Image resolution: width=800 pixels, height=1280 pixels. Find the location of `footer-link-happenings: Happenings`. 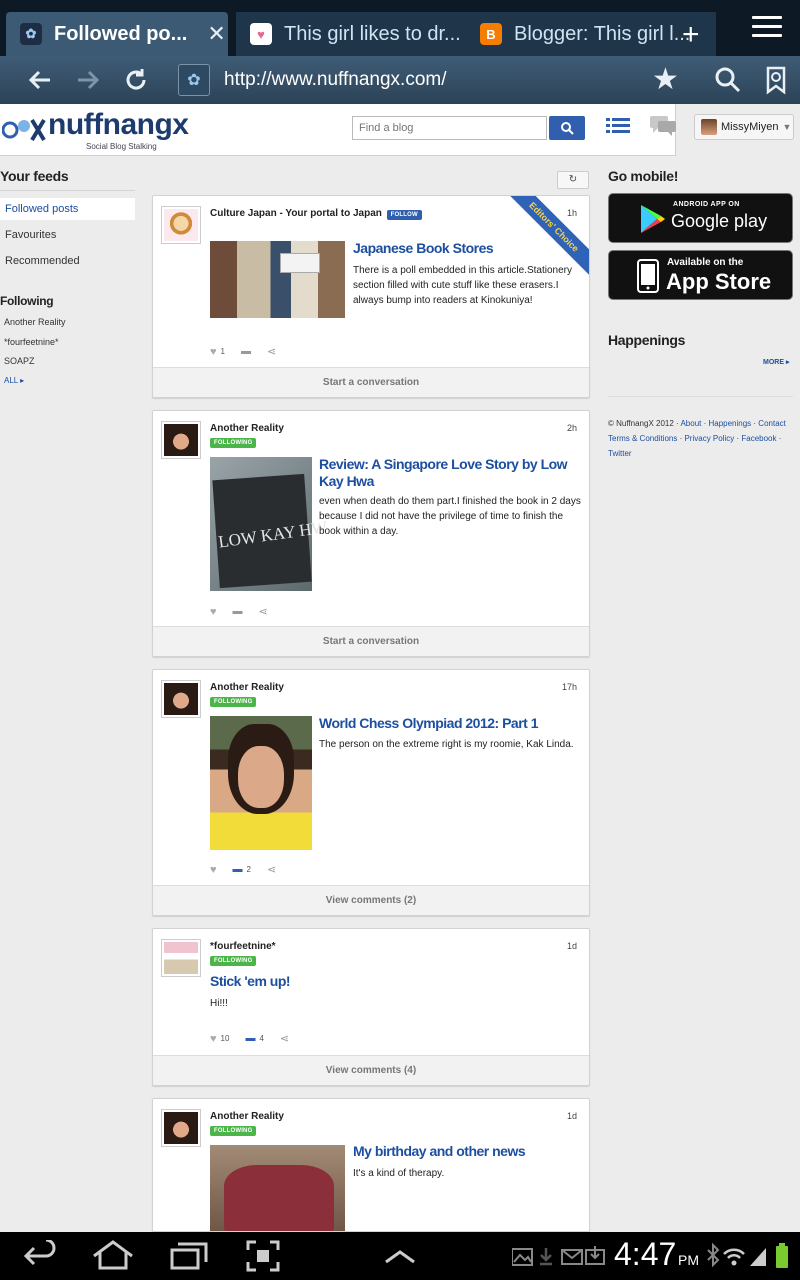

footer-link-happenings: Happenings is located at coordinates (729, 423).